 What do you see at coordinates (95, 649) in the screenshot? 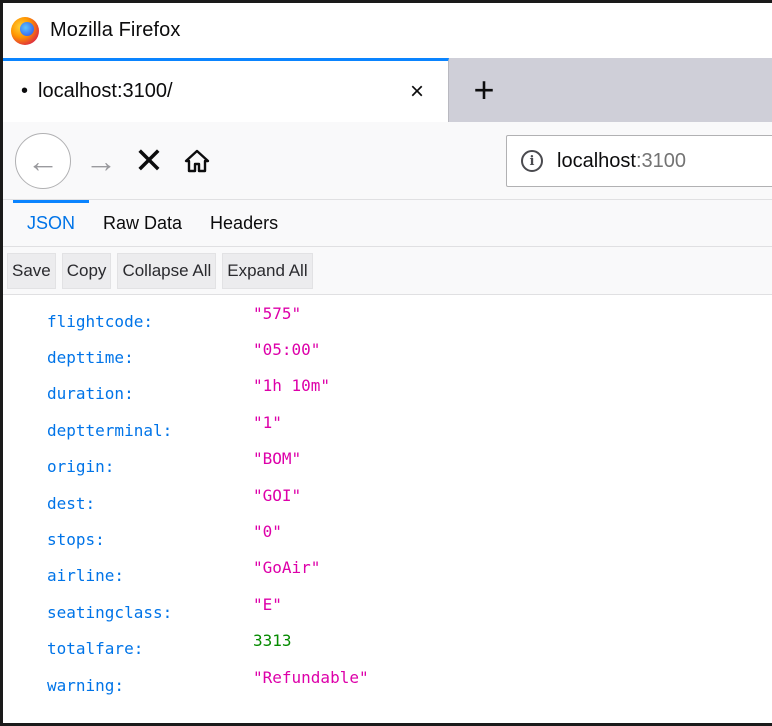
I see `json-key: totalfare:` at bounding box center [95, 649].